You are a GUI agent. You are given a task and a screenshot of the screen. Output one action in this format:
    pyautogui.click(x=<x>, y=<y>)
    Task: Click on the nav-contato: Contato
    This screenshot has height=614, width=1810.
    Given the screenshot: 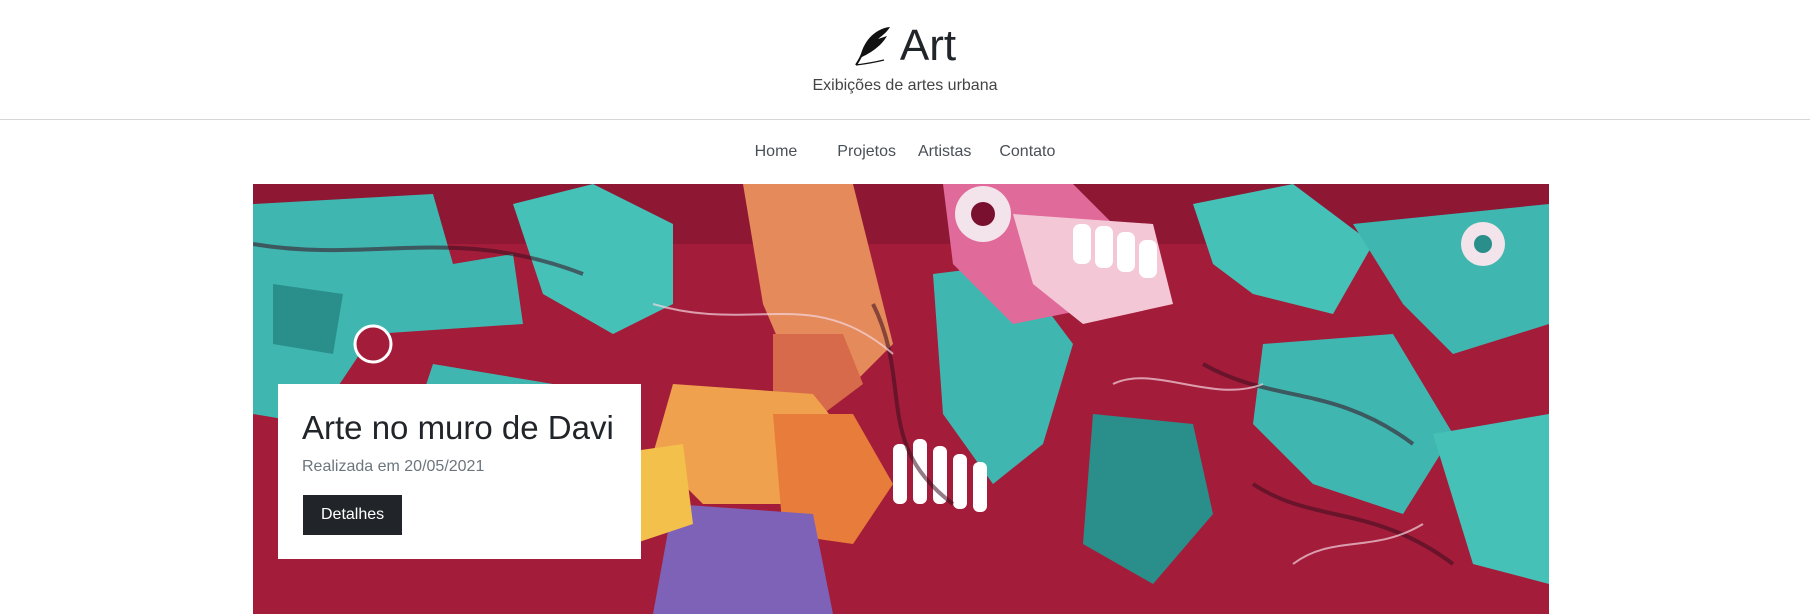 What is the action you would take?
    pyautogui.click(x=1027, y=152)
    